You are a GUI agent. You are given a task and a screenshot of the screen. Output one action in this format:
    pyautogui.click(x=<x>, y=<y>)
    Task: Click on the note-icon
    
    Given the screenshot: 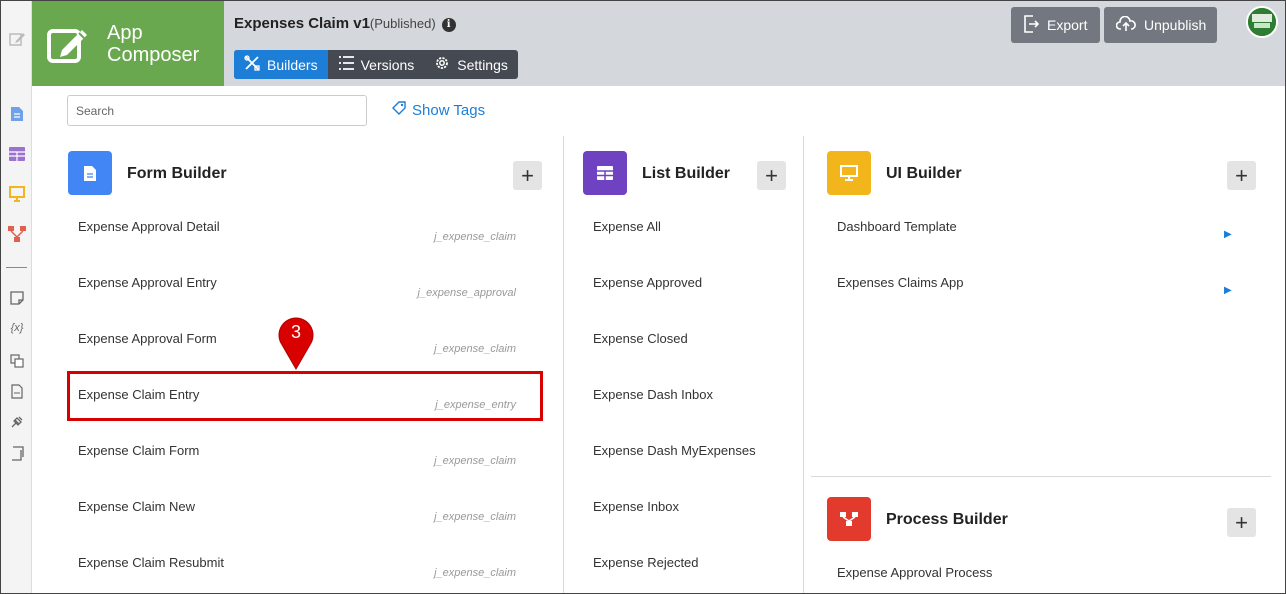 What is the action you would take?
    pyautogui.click(x=17, y=298)
    